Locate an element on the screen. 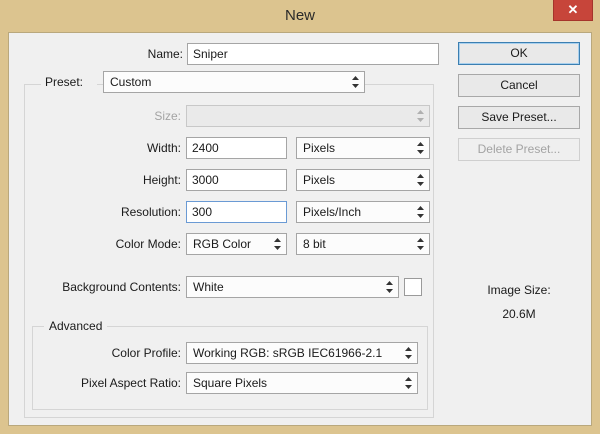 This screenshot has height=434, width=600. resolution-label: Resolution: is located at coordinates (150, 212).